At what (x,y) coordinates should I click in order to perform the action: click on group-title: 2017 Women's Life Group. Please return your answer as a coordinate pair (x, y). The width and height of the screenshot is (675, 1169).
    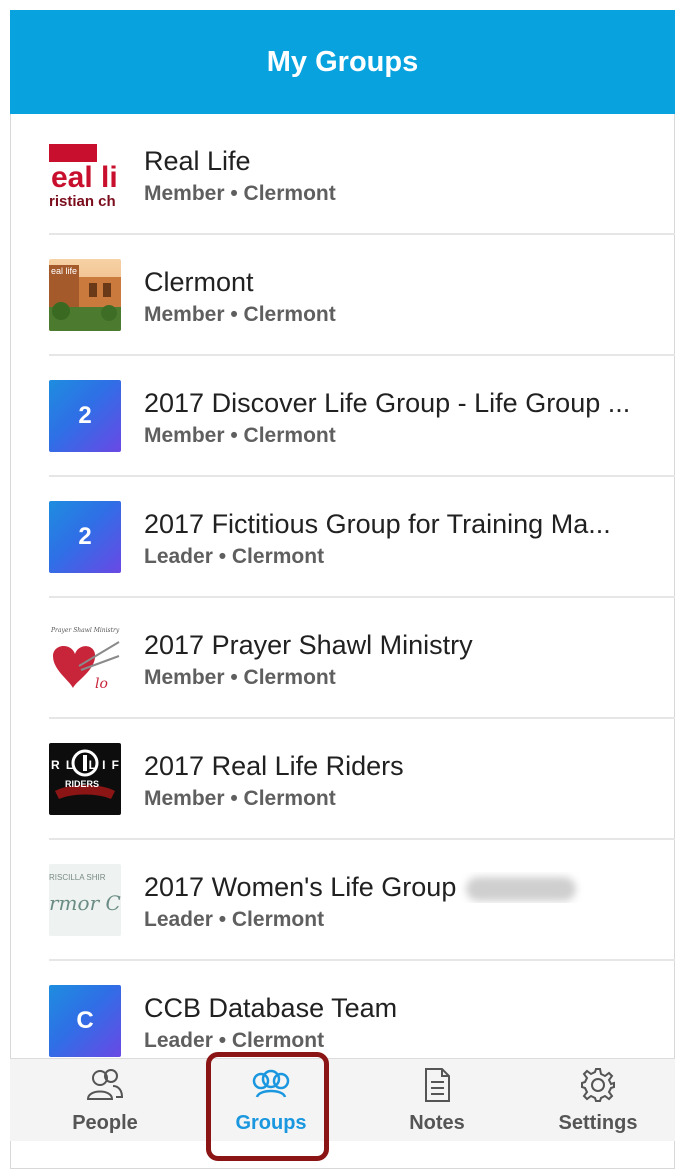
    Looking at the image, I should click on (404, 887).